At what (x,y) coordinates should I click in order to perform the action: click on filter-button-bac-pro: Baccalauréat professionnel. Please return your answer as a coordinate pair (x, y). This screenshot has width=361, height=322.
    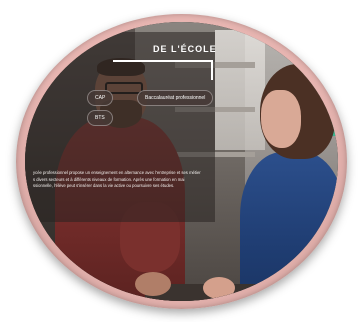
    Looking at the image, I should click on (175, 98).